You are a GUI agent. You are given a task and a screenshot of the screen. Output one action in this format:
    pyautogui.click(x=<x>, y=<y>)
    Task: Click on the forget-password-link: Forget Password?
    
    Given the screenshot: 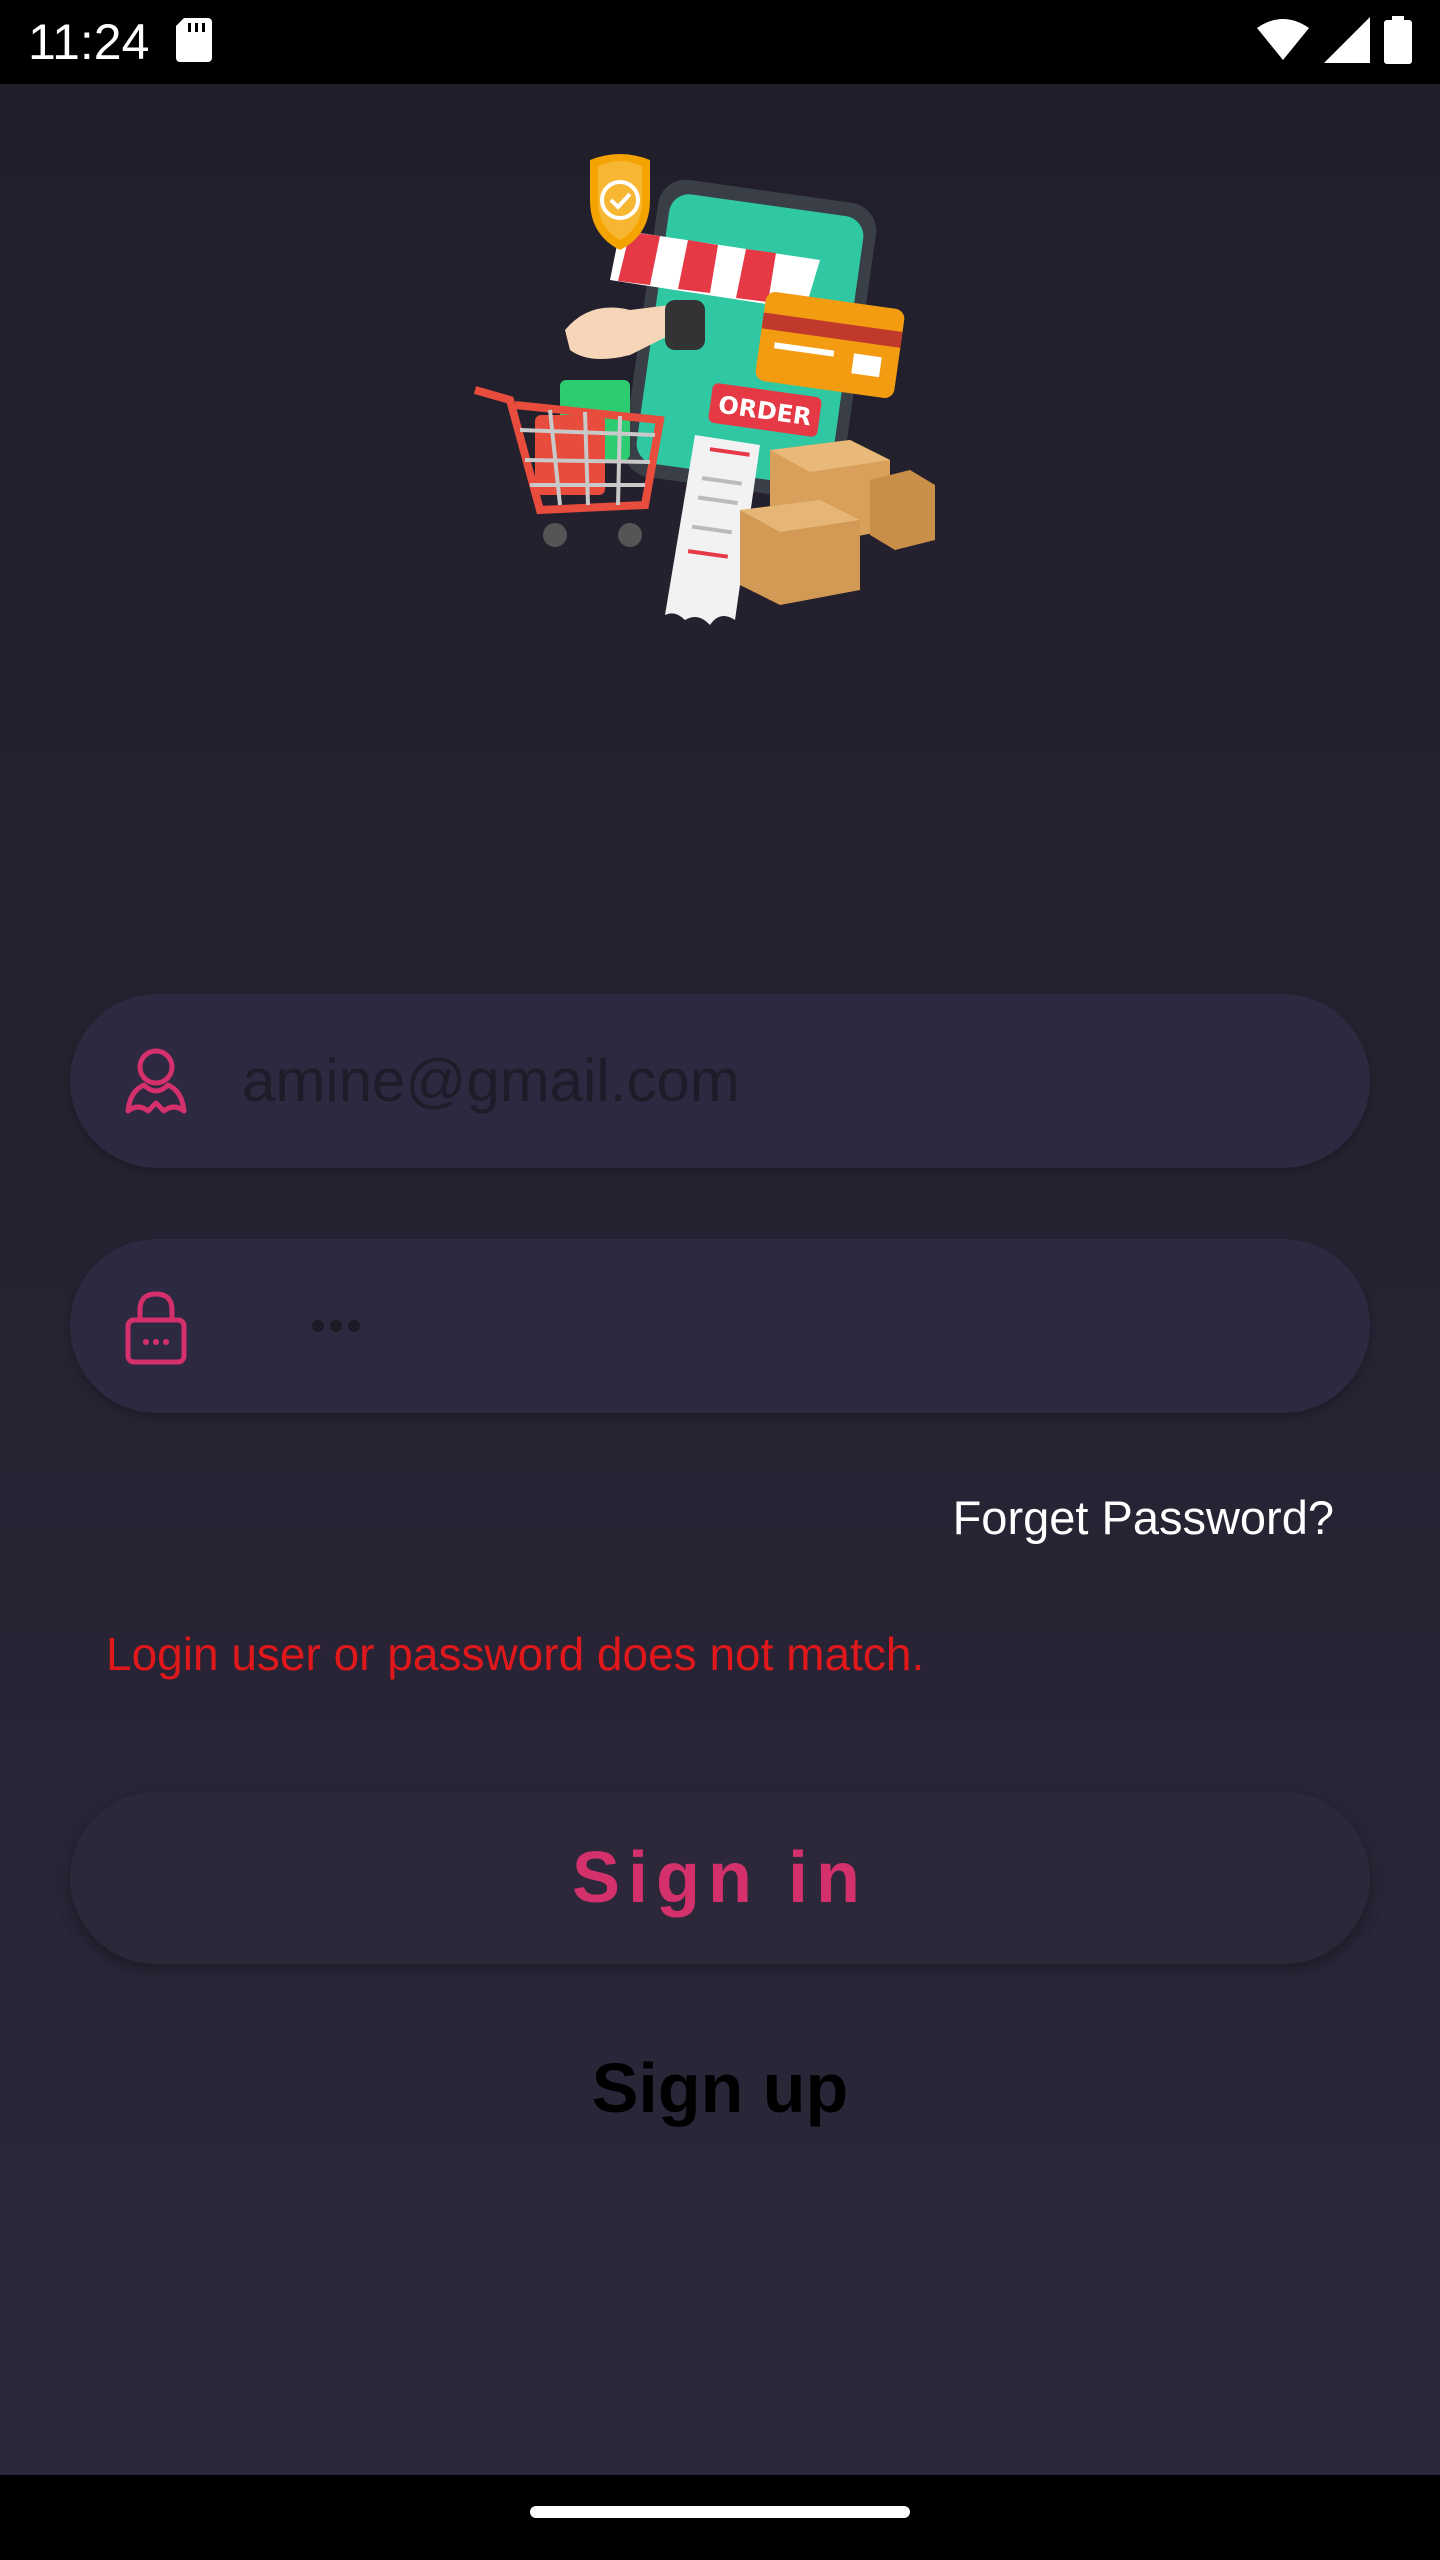 What is the action you would take?
    pyautogui.click(x=1143, y=1518)
    